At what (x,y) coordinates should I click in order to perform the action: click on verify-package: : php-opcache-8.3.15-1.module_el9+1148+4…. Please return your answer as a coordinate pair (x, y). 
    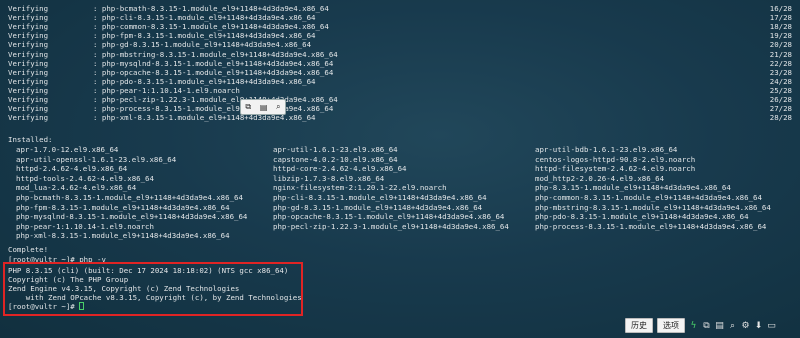
    Looking at the image, I should click on (213, 72).